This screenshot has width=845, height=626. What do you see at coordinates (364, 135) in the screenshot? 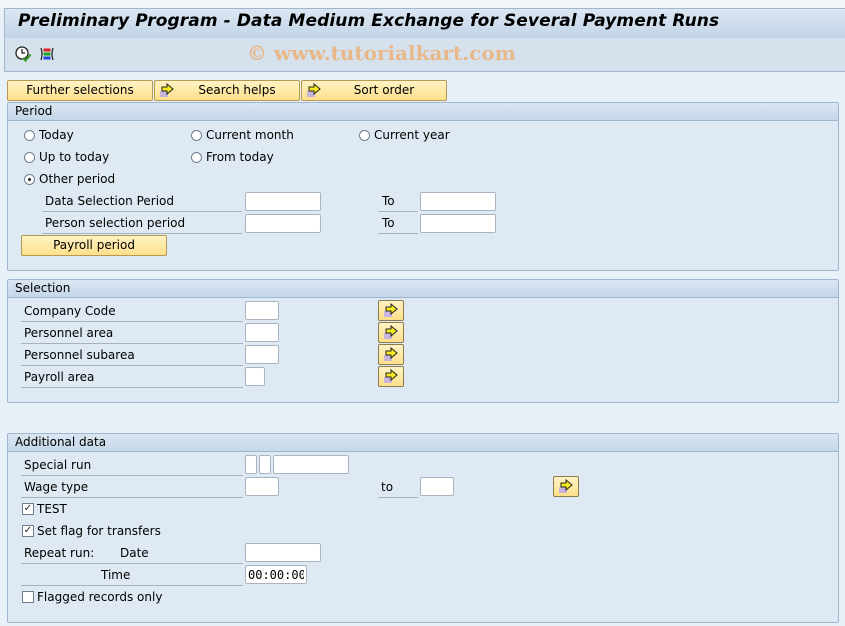
I see `radio-current-year` at bounding box center [364, 135].